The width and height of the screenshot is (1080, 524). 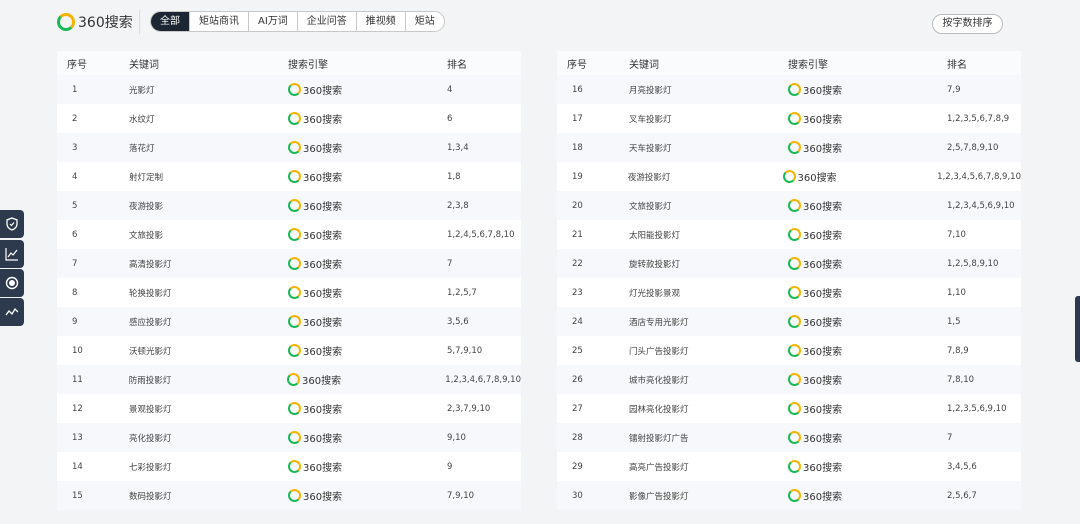 What do you see at coordinates (75, 234) in the screenshot?
I see `row-index: 6` at bounding box center [75, 234].